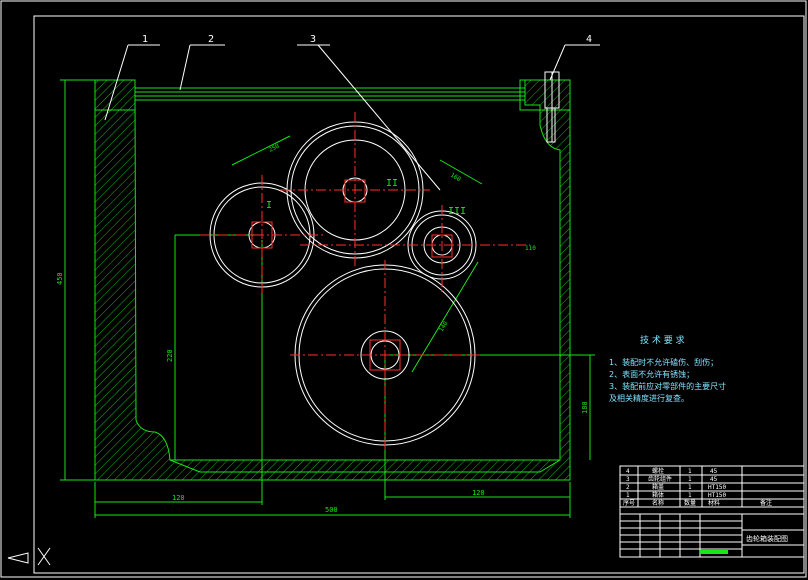 The height and width of the screenshot is (580, 808). Describe the element at coordinates (211, 39) in the screenshot. I see `callout-2: 2` at that location.